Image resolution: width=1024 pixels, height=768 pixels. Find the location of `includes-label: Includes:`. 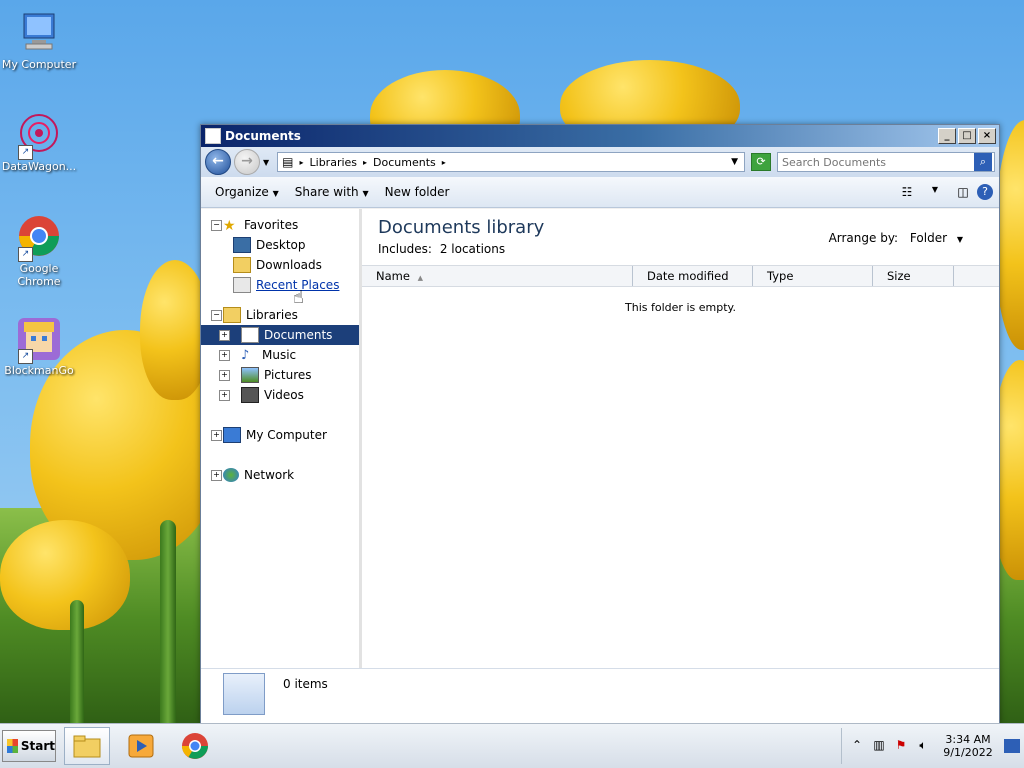

includes-label: Includes: is located at coordinates (405, 249).